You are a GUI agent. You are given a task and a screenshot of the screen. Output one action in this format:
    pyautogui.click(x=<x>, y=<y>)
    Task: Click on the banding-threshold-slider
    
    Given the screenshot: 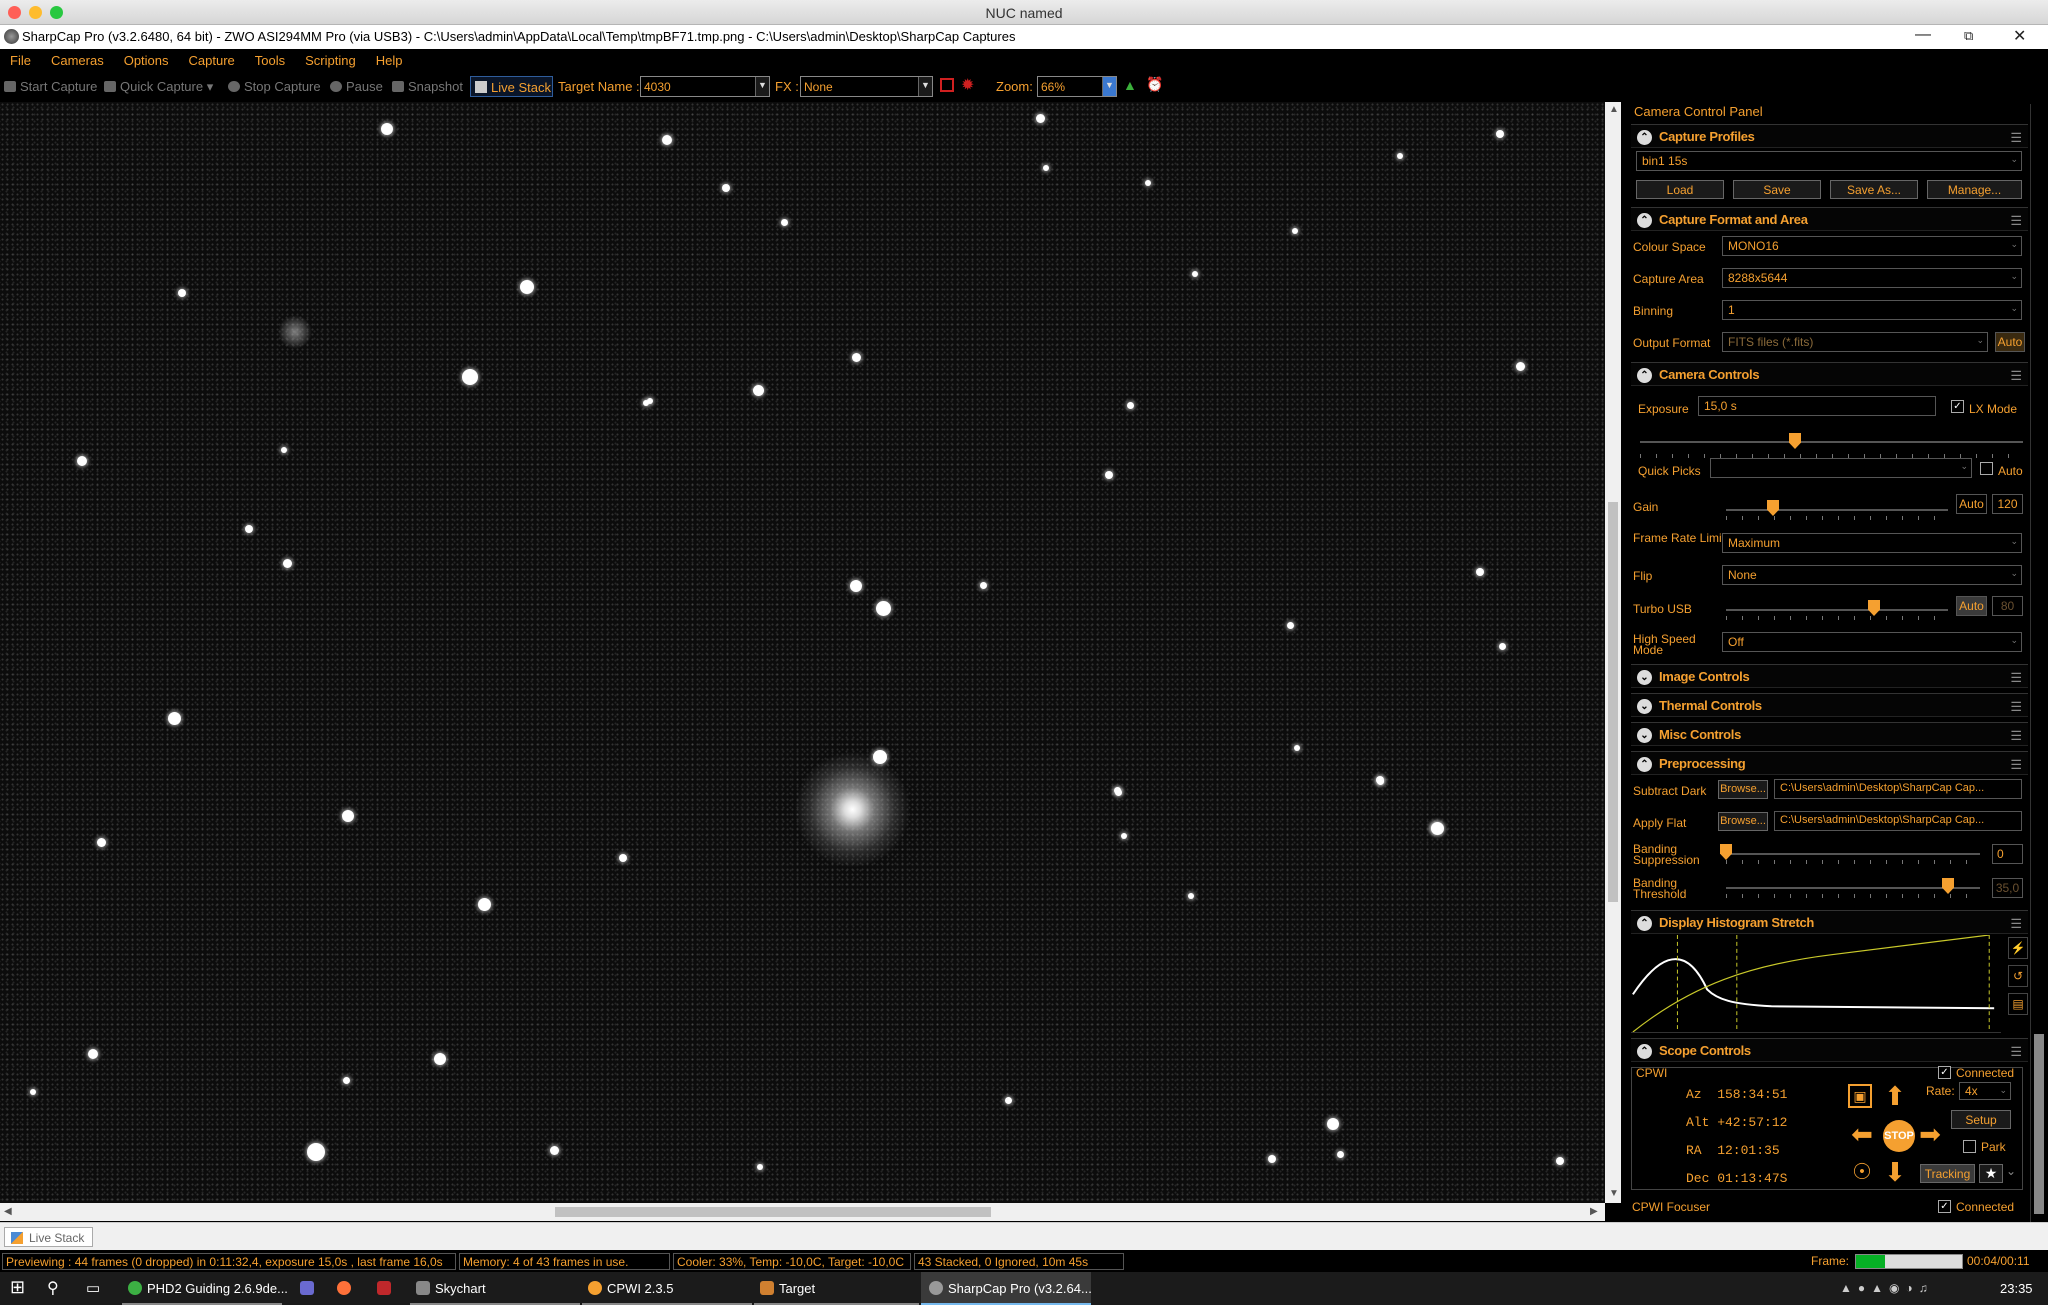 What is the action you would take?
    pyautogui.click(x=1853, y=888)
    